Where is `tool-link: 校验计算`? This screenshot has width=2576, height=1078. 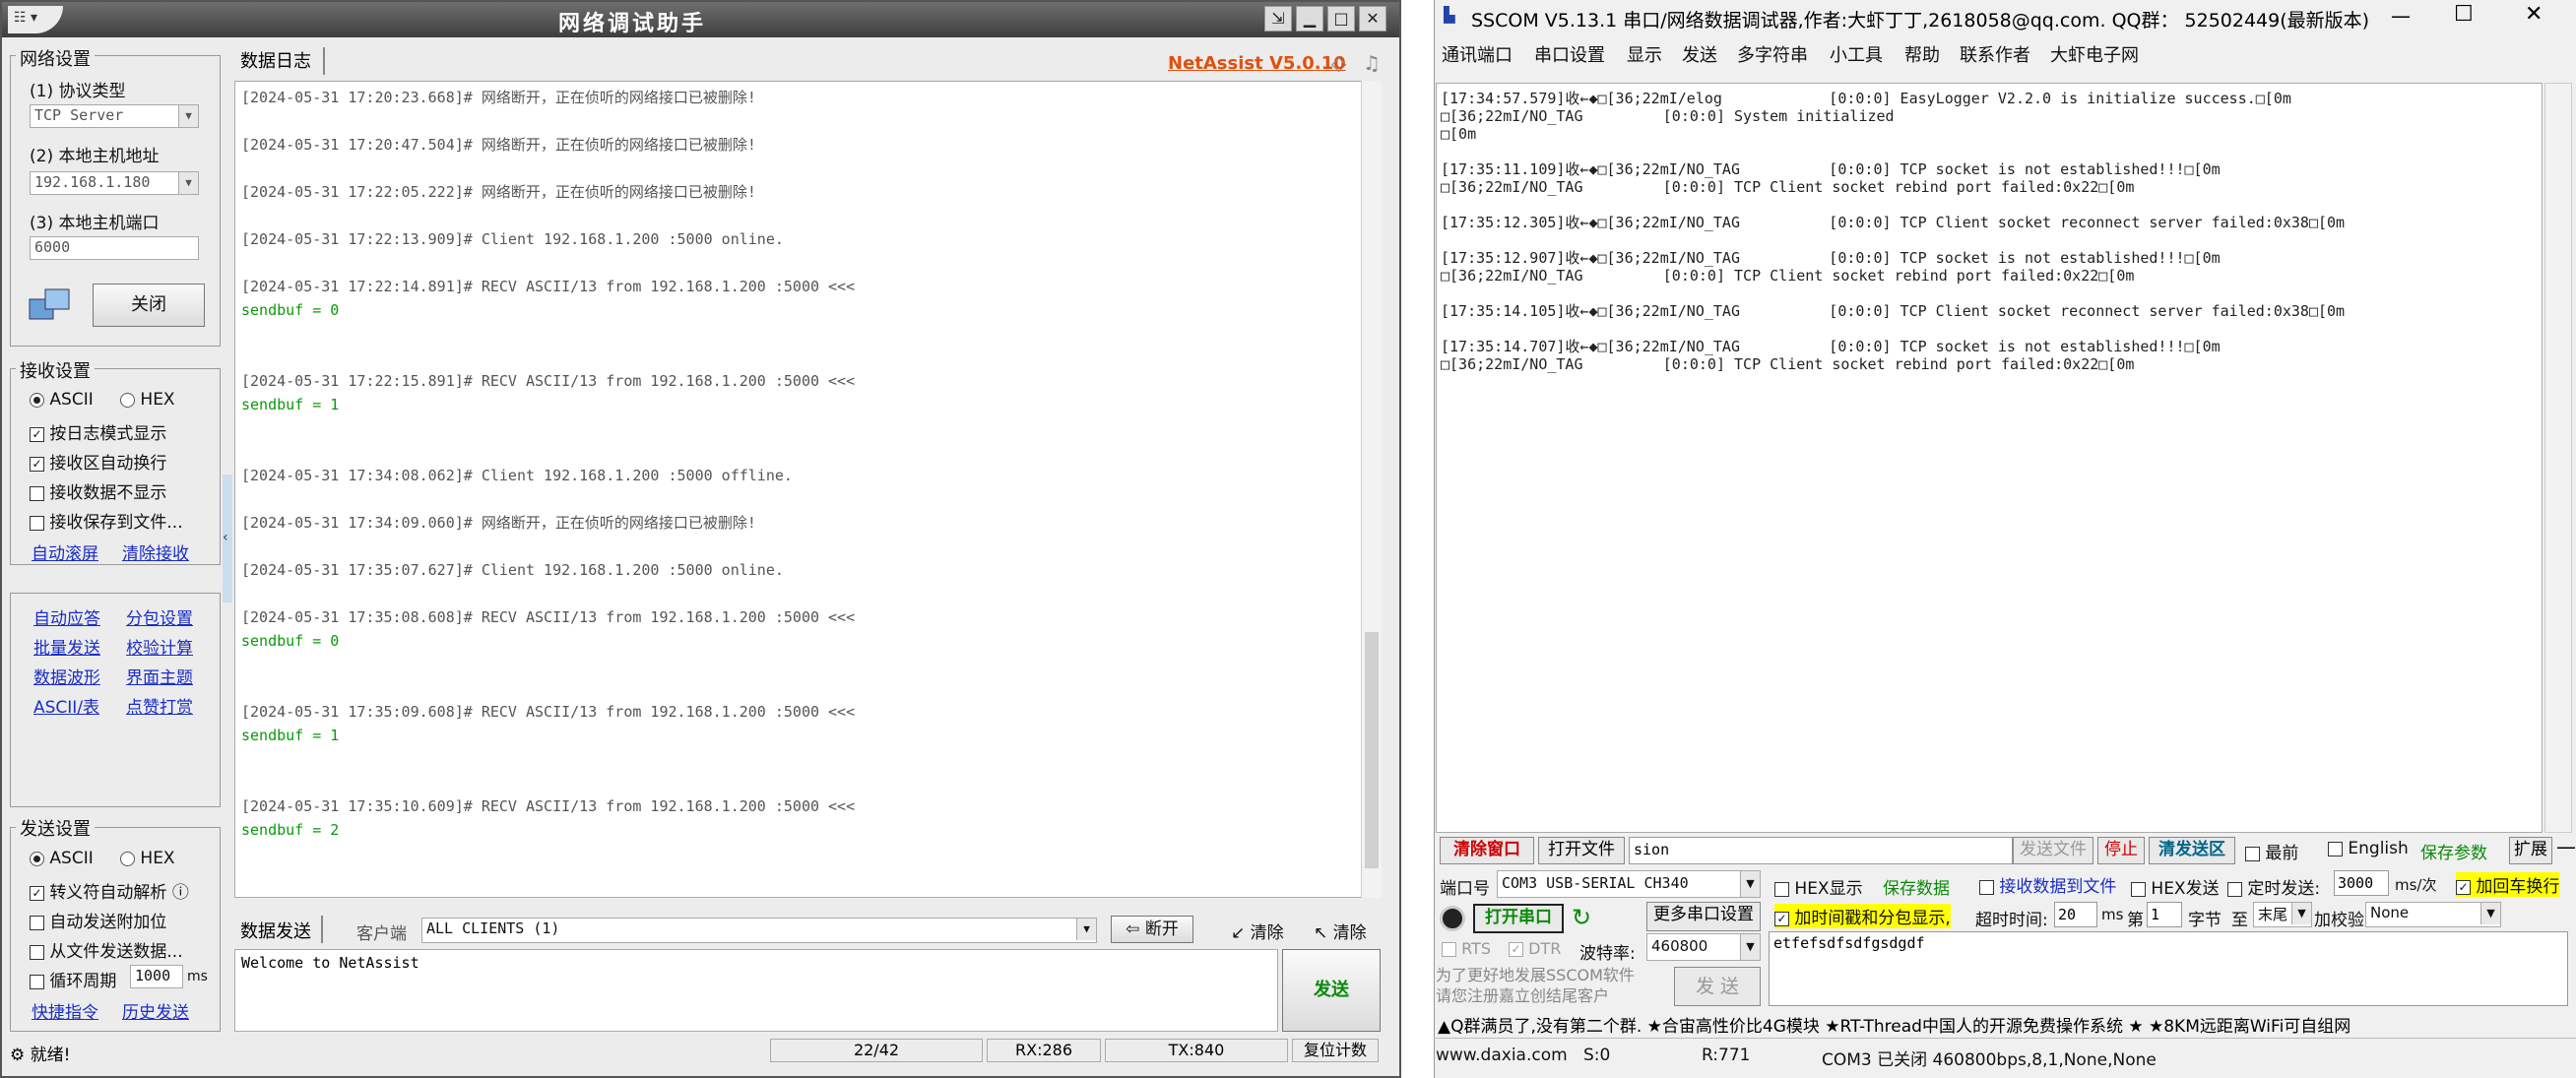 tool-link: 校验计算 is located at coordinates (159, 647).